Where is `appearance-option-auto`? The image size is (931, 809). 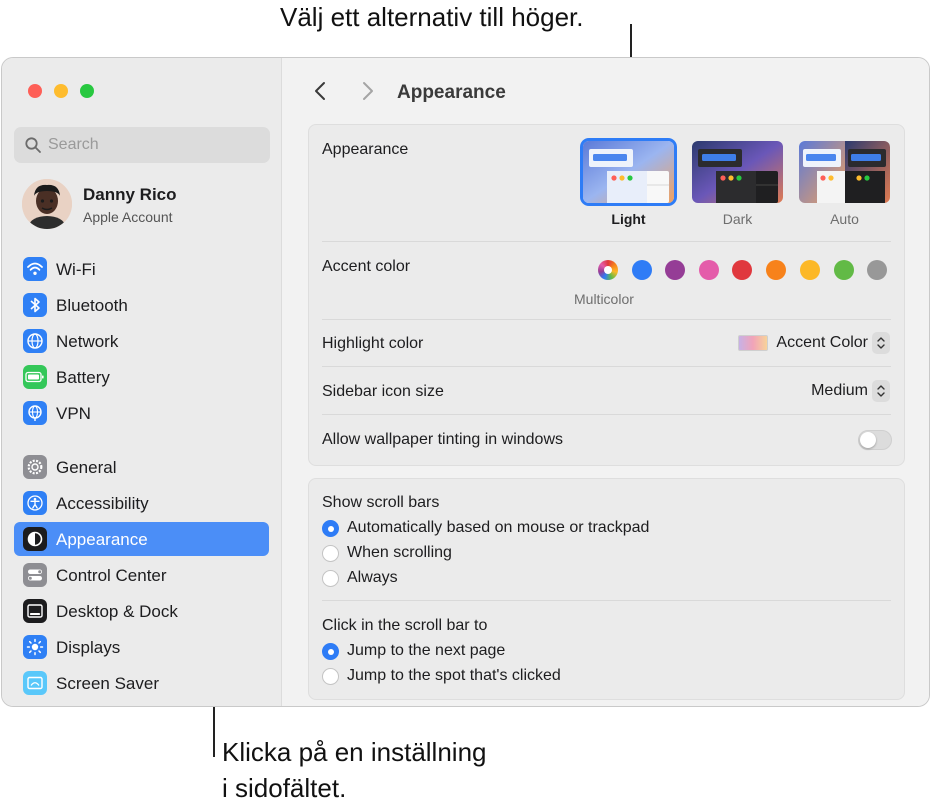 appearance-option-auto is located at coordinates (844, 172).